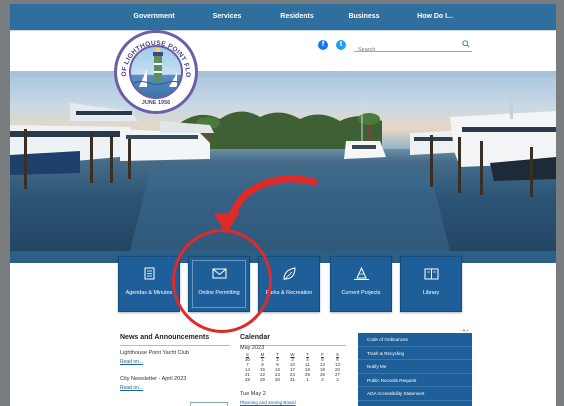  Describe the element at coordinates (361, 284) in the screenshot. I see `tile-current-projects: Current Projects` at that location.